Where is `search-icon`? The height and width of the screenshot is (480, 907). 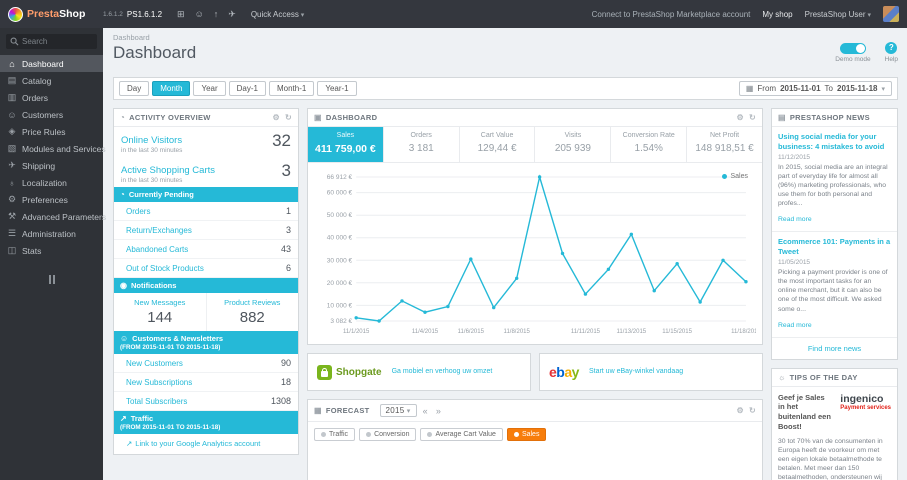 search-icon is located at coordinates (14, 41).